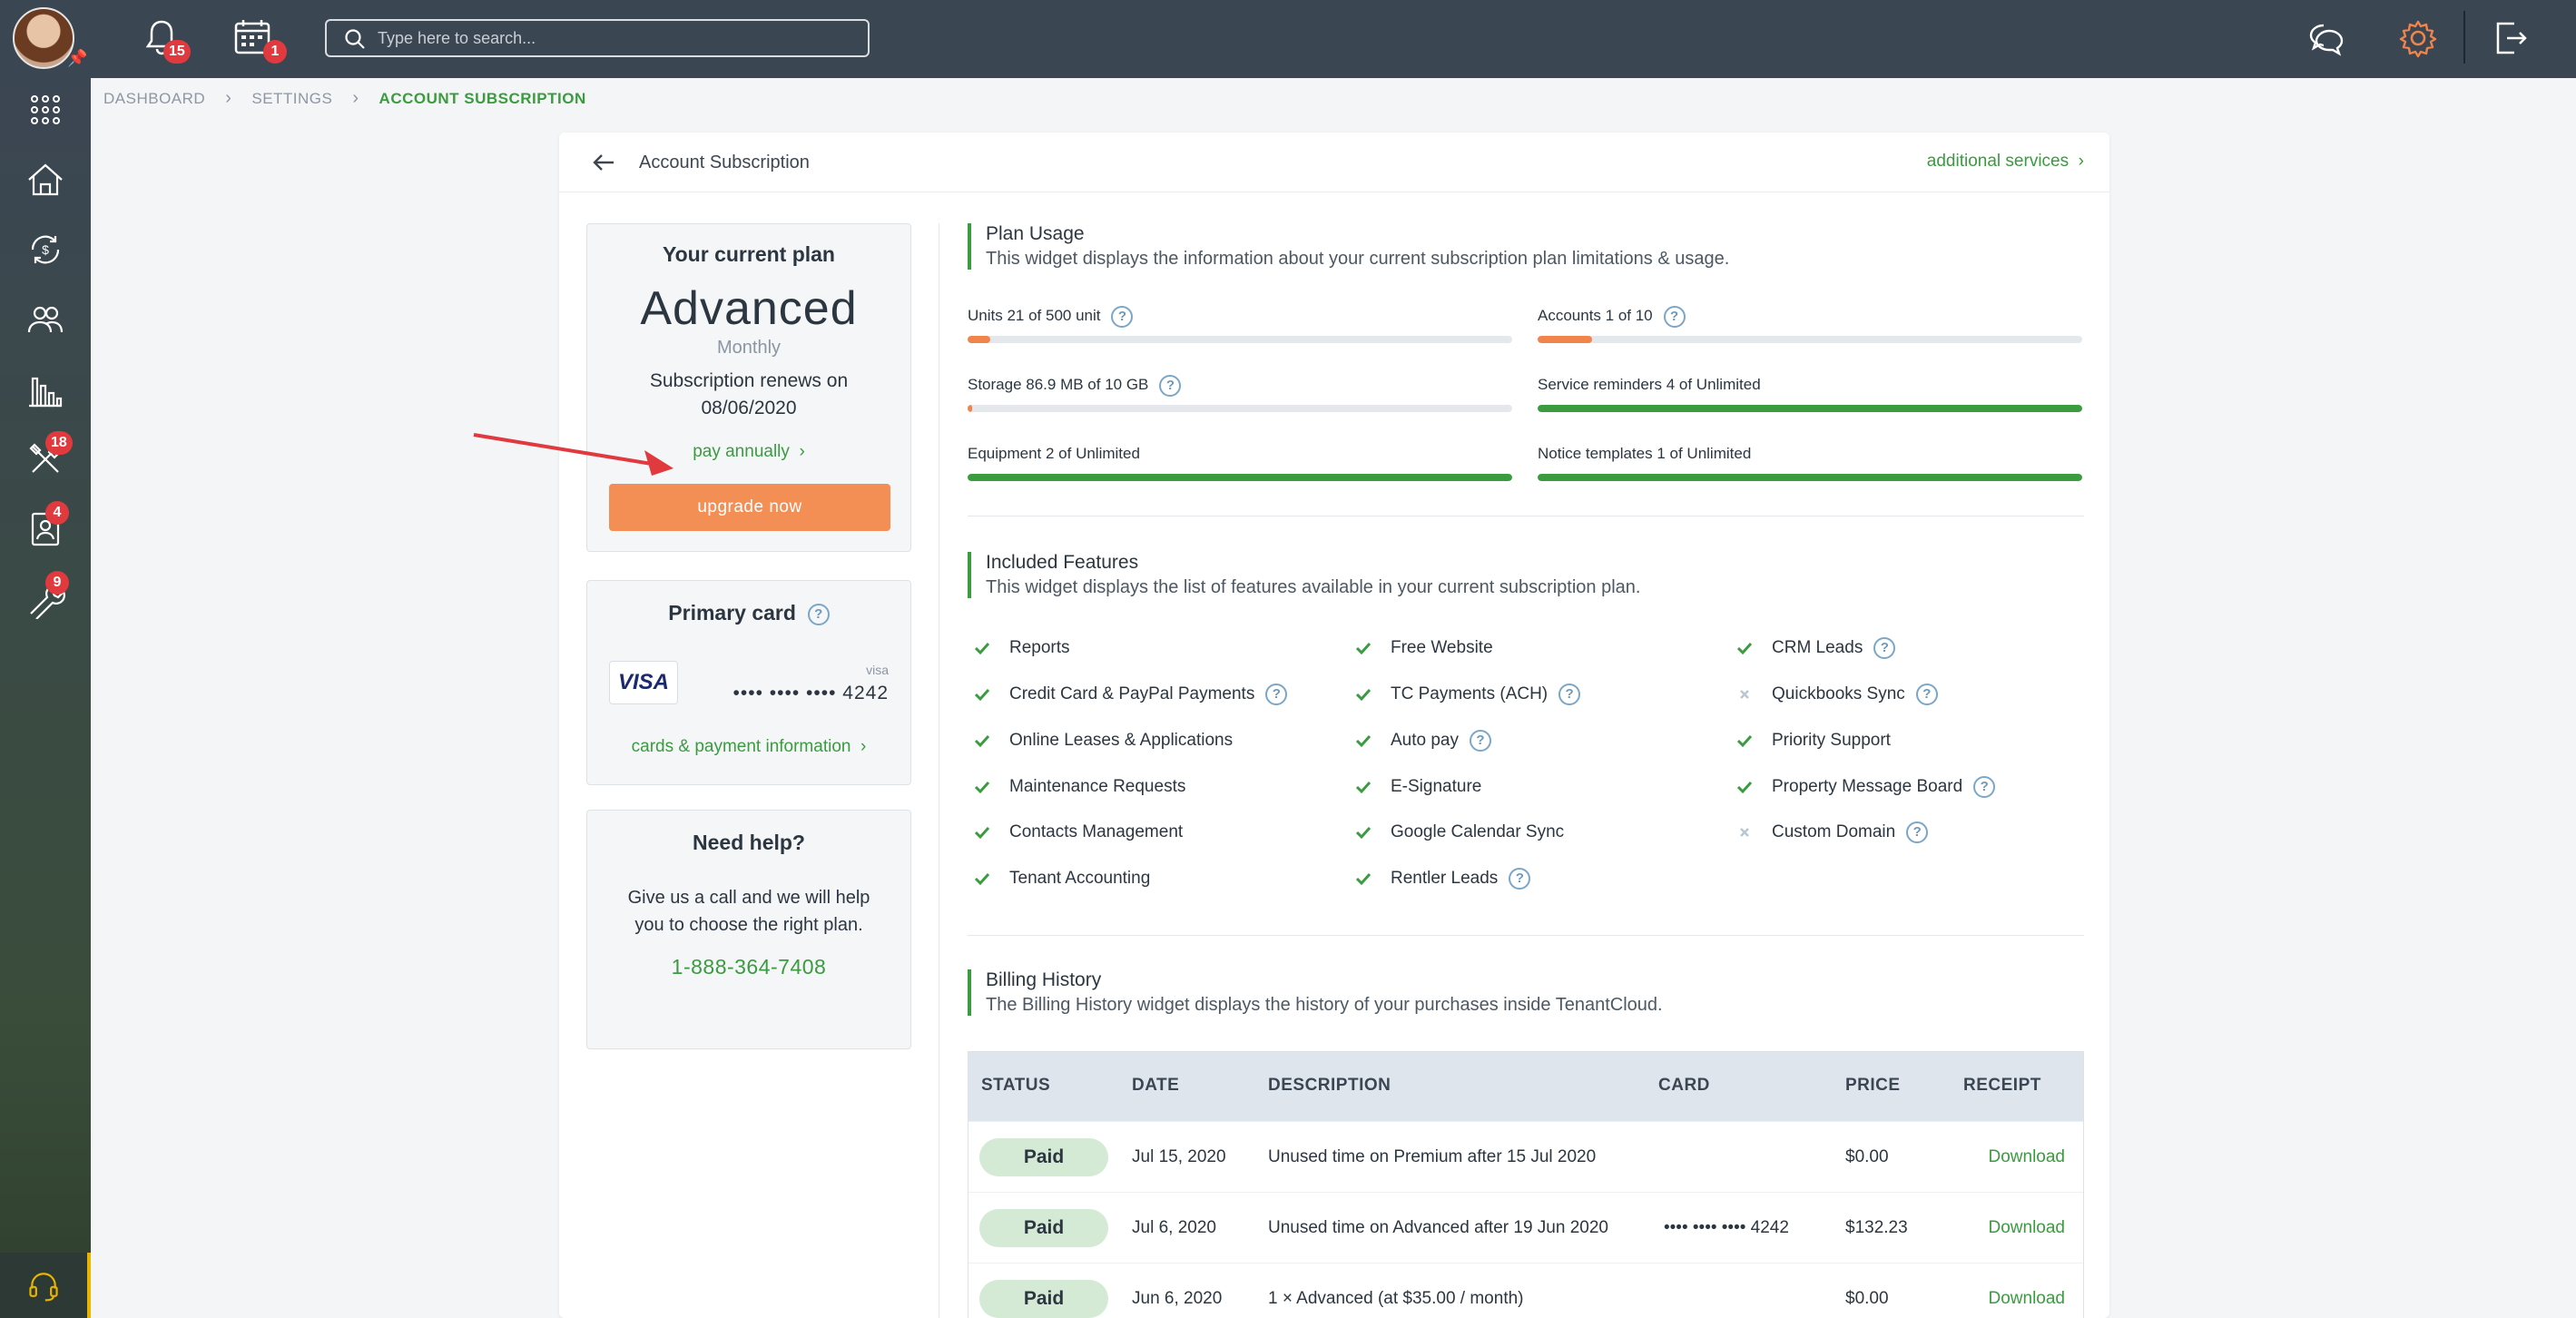  What do you see at coordinates (614, 38) in the screenshot?
I see `search-input` at bounding box center [614, 38].